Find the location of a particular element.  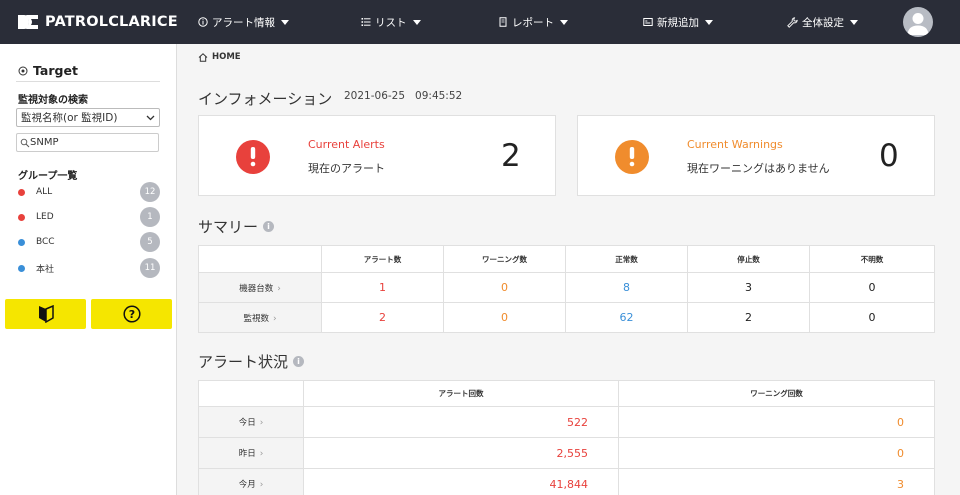

list-icon is located at coordinates (366, 22).